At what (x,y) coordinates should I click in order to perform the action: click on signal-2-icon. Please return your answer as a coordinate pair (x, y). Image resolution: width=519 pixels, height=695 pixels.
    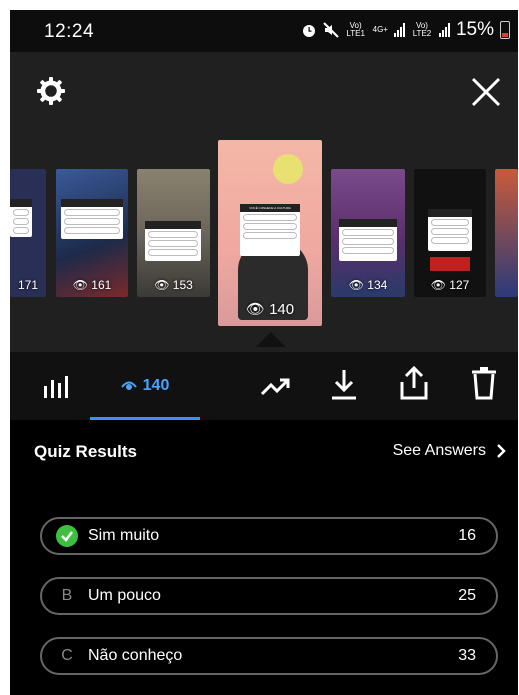
    Looking at the image, I should click on (444, 30).